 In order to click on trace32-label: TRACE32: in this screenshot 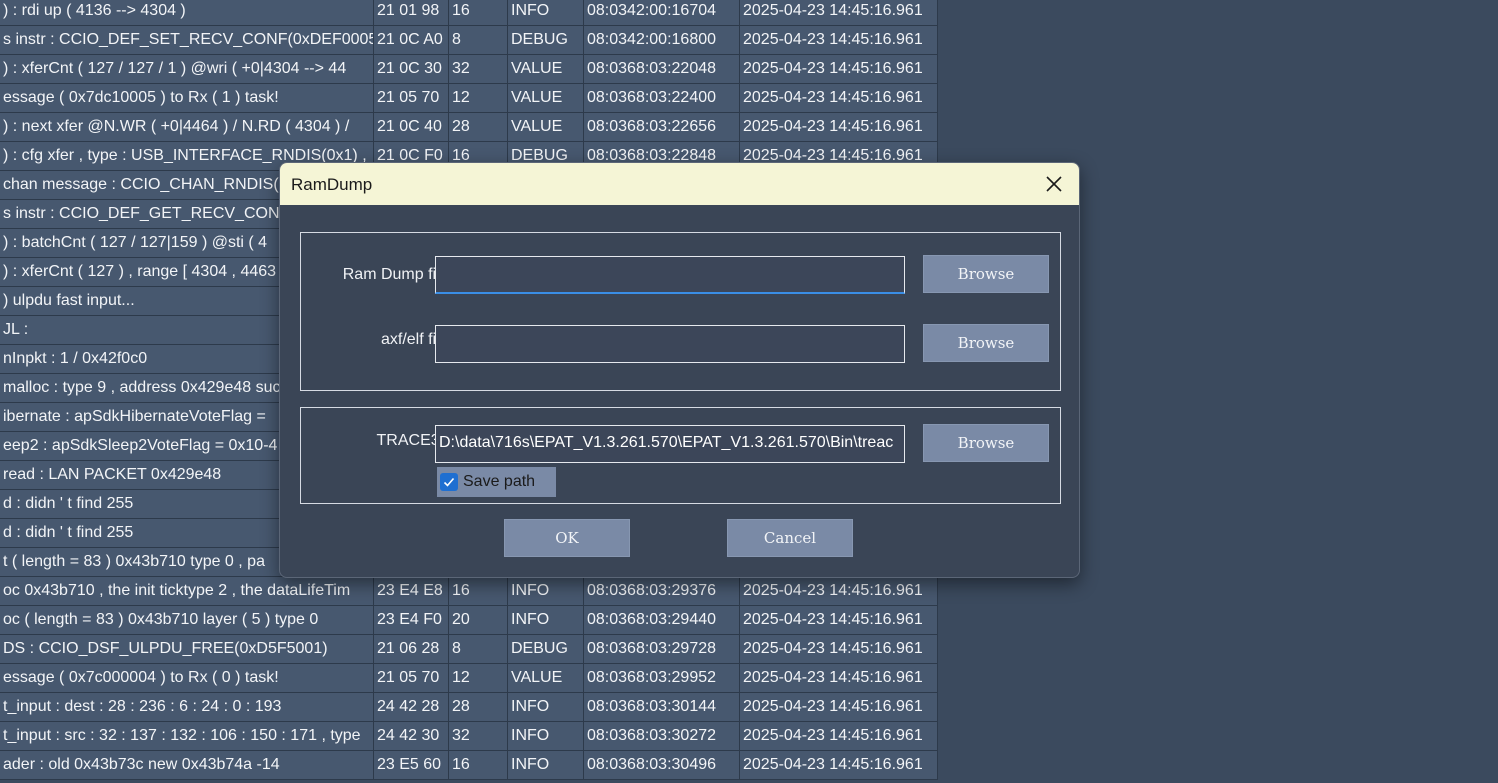, I will do `click(414, 440)`.